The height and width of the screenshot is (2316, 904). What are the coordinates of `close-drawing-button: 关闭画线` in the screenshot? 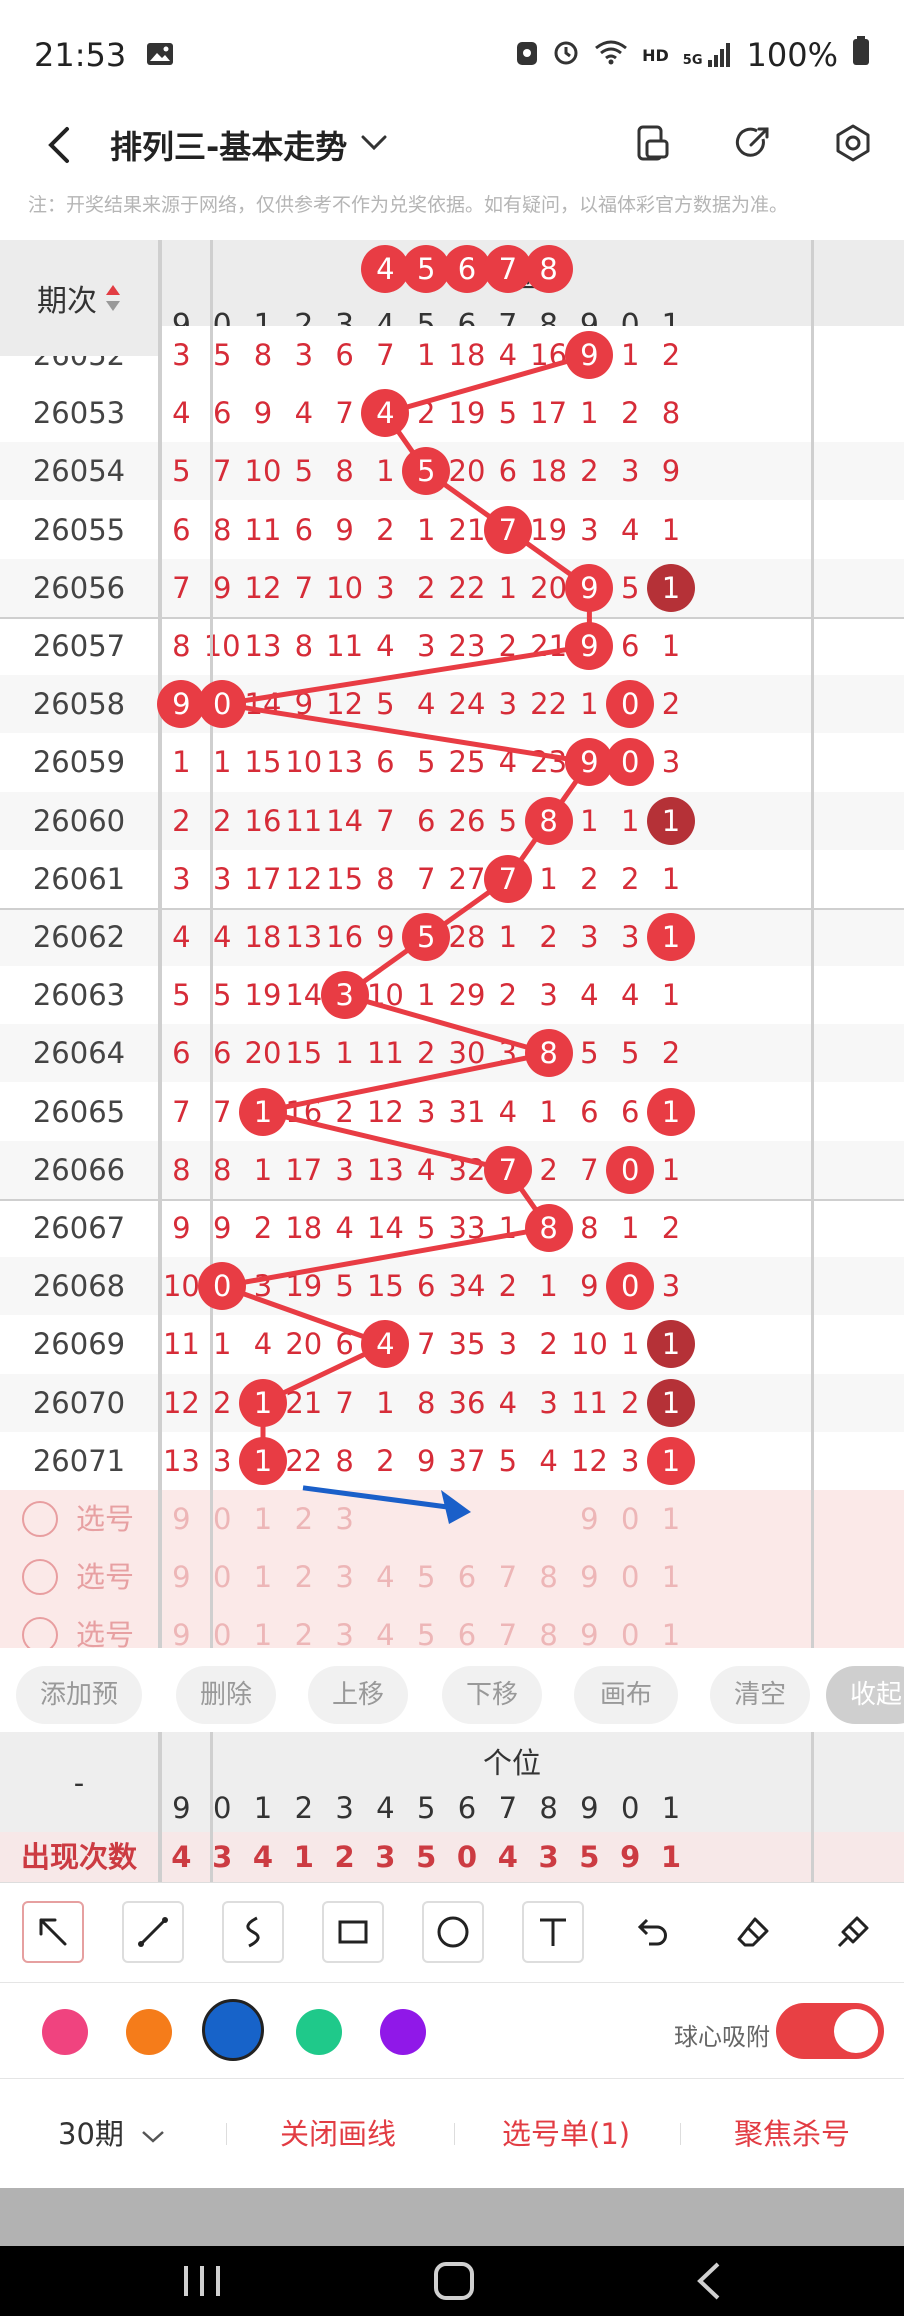 It's located at (338, 2134).